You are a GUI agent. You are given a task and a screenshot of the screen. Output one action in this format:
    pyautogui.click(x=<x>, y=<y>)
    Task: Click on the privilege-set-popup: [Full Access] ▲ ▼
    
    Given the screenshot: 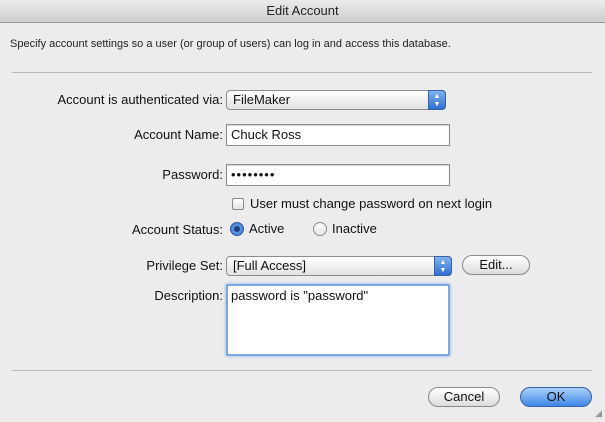 What is the action you would take?
    pyautogui.click(x=339, y=266)
    